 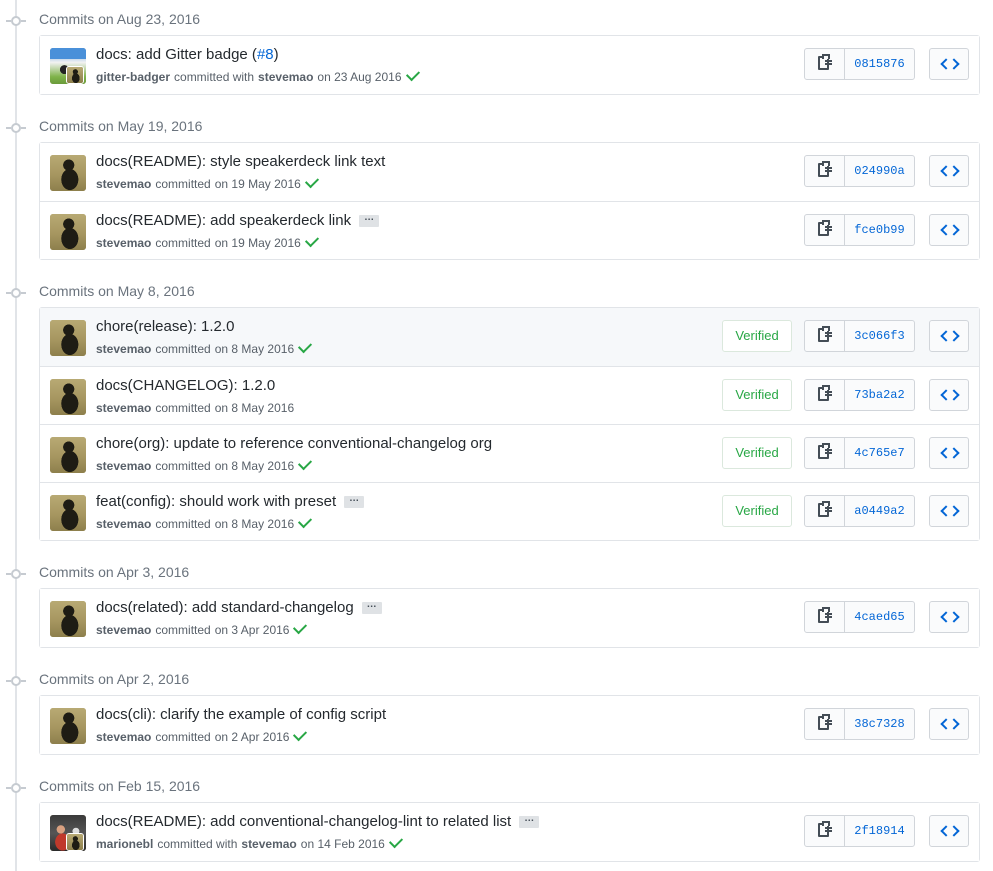 What do you see at coordinates (879, 511) in the screenshot?
I see `commit-sha-link: a0449a2` at bounding box center [879, 511].